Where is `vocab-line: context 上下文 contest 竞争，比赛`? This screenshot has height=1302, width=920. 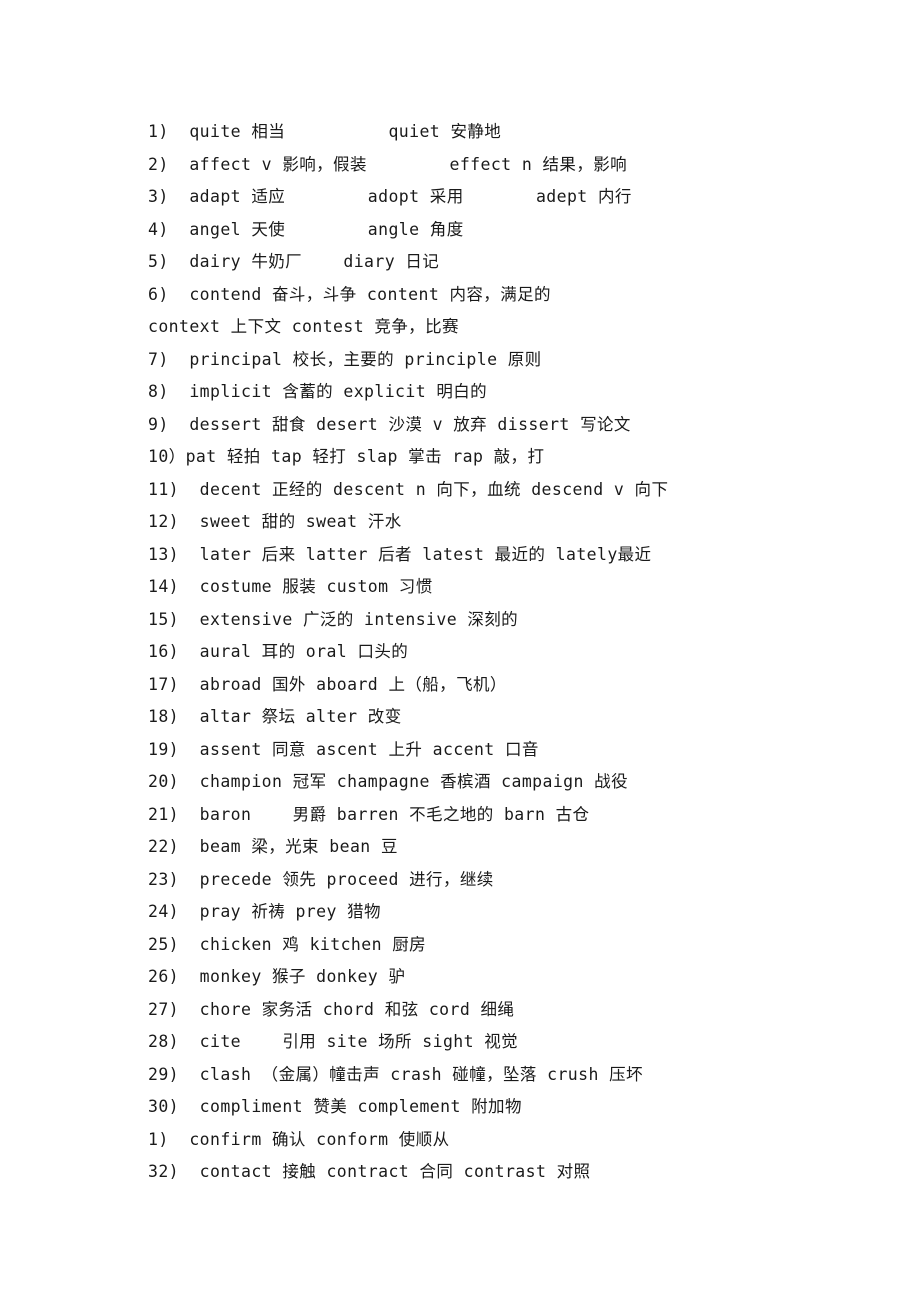
vocab-line: context 上下文 contest 竞争，比赛 is located at coordinates (303, 326).